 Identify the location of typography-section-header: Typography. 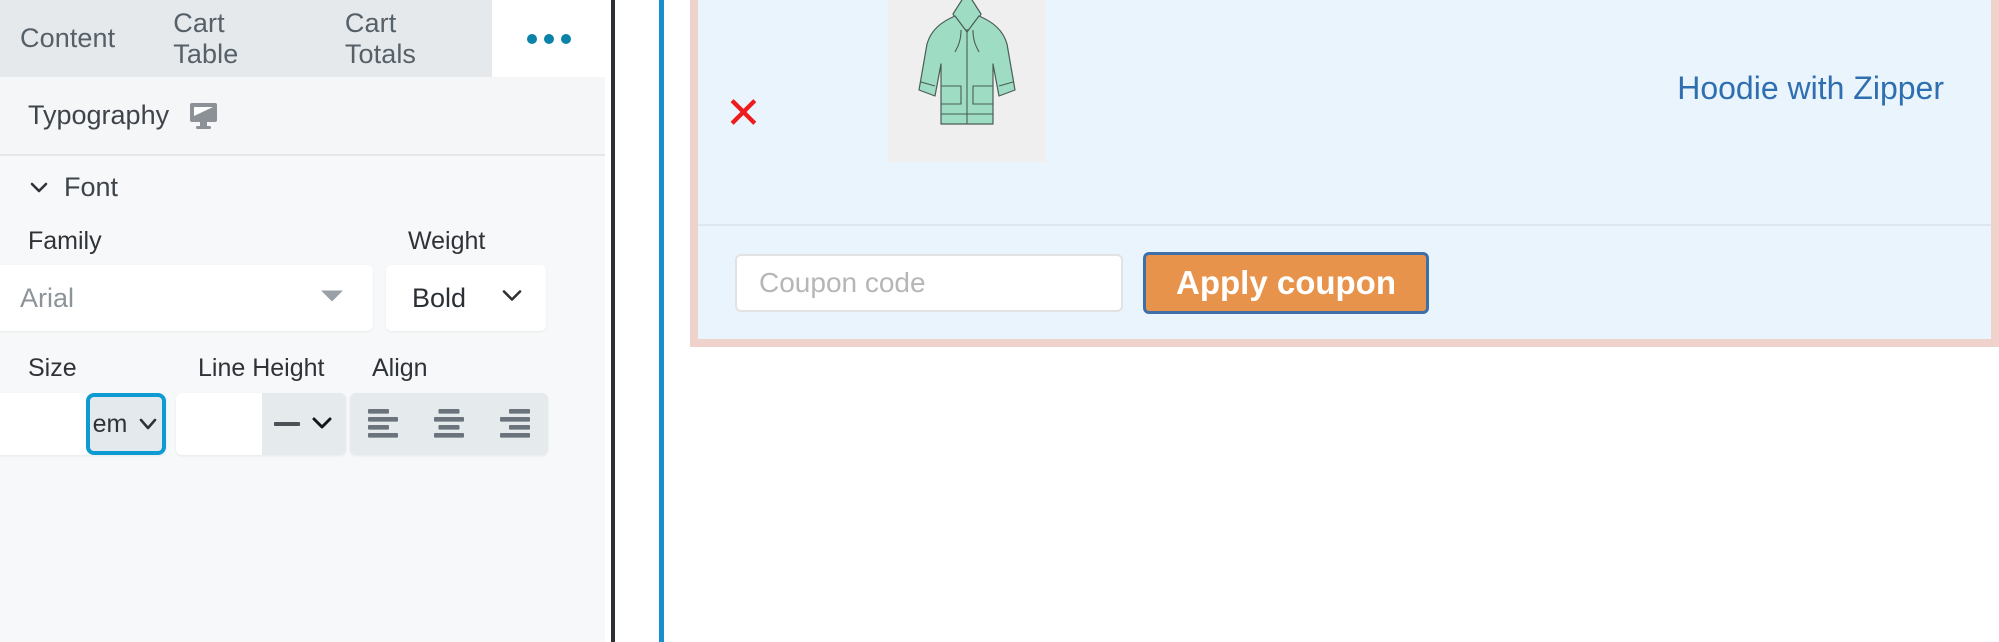
(302, 116).